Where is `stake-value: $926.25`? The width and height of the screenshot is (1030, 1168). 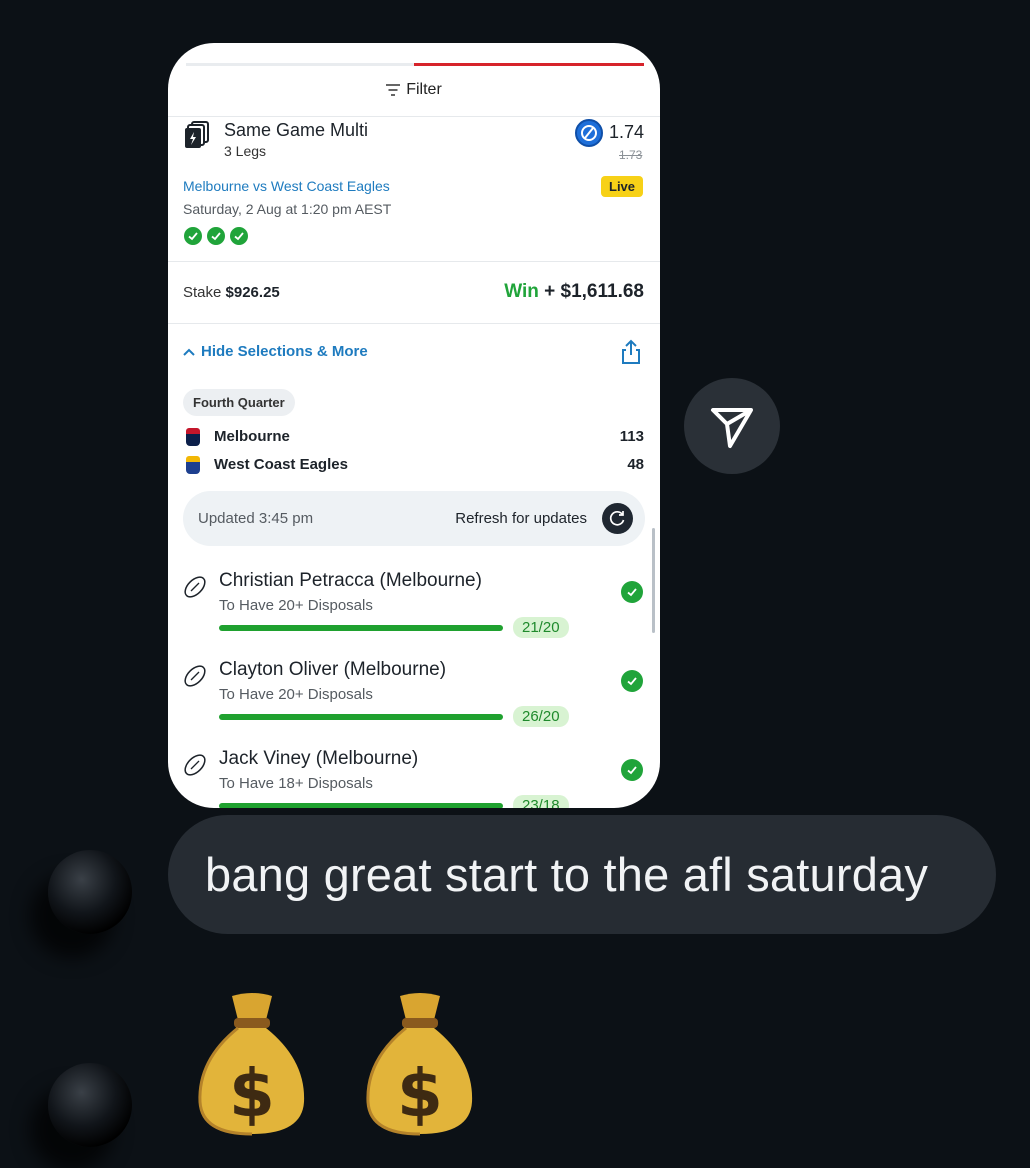
stake-value: $926.25 is located at coordinates (252, 292).